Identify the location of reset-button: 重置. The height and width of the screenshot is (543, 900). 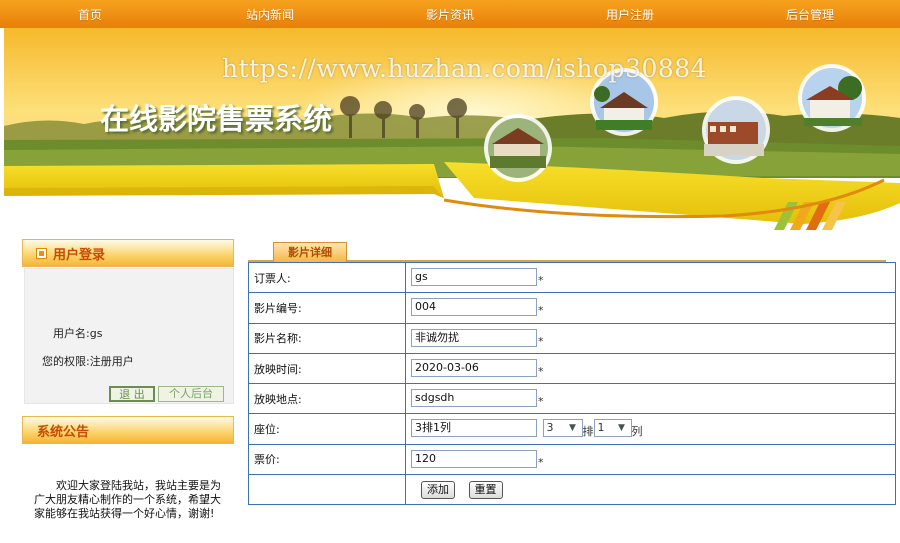
(485, 489).